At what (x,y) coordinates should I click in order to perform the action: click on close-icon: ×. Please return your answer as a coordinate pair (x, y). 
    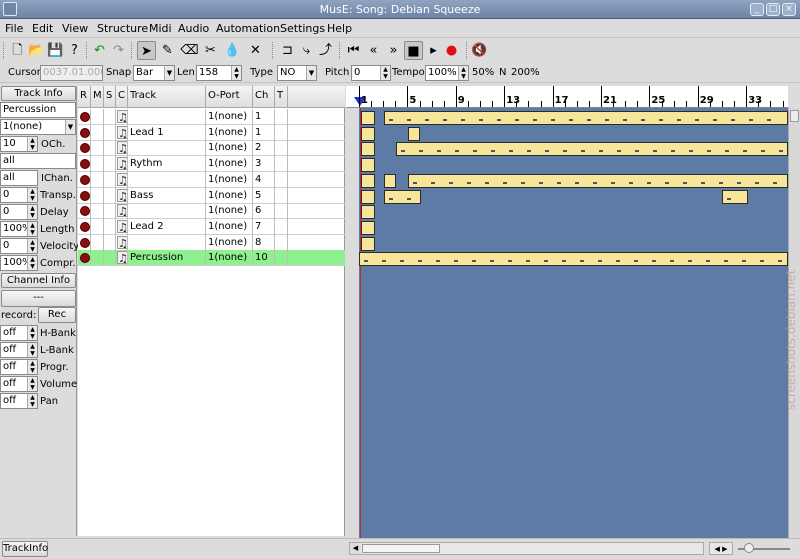
    Looking at the image, I should click on (789, 9).